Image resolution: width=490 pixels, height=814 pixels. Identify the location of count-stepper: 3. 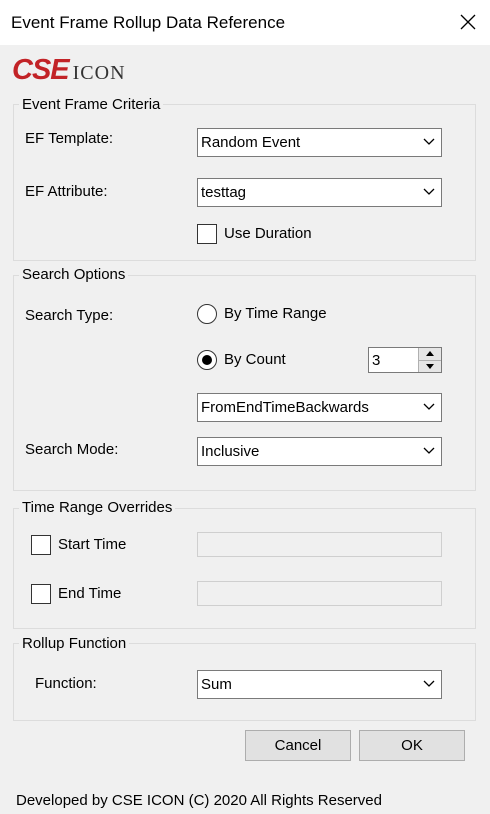
(405, 360).